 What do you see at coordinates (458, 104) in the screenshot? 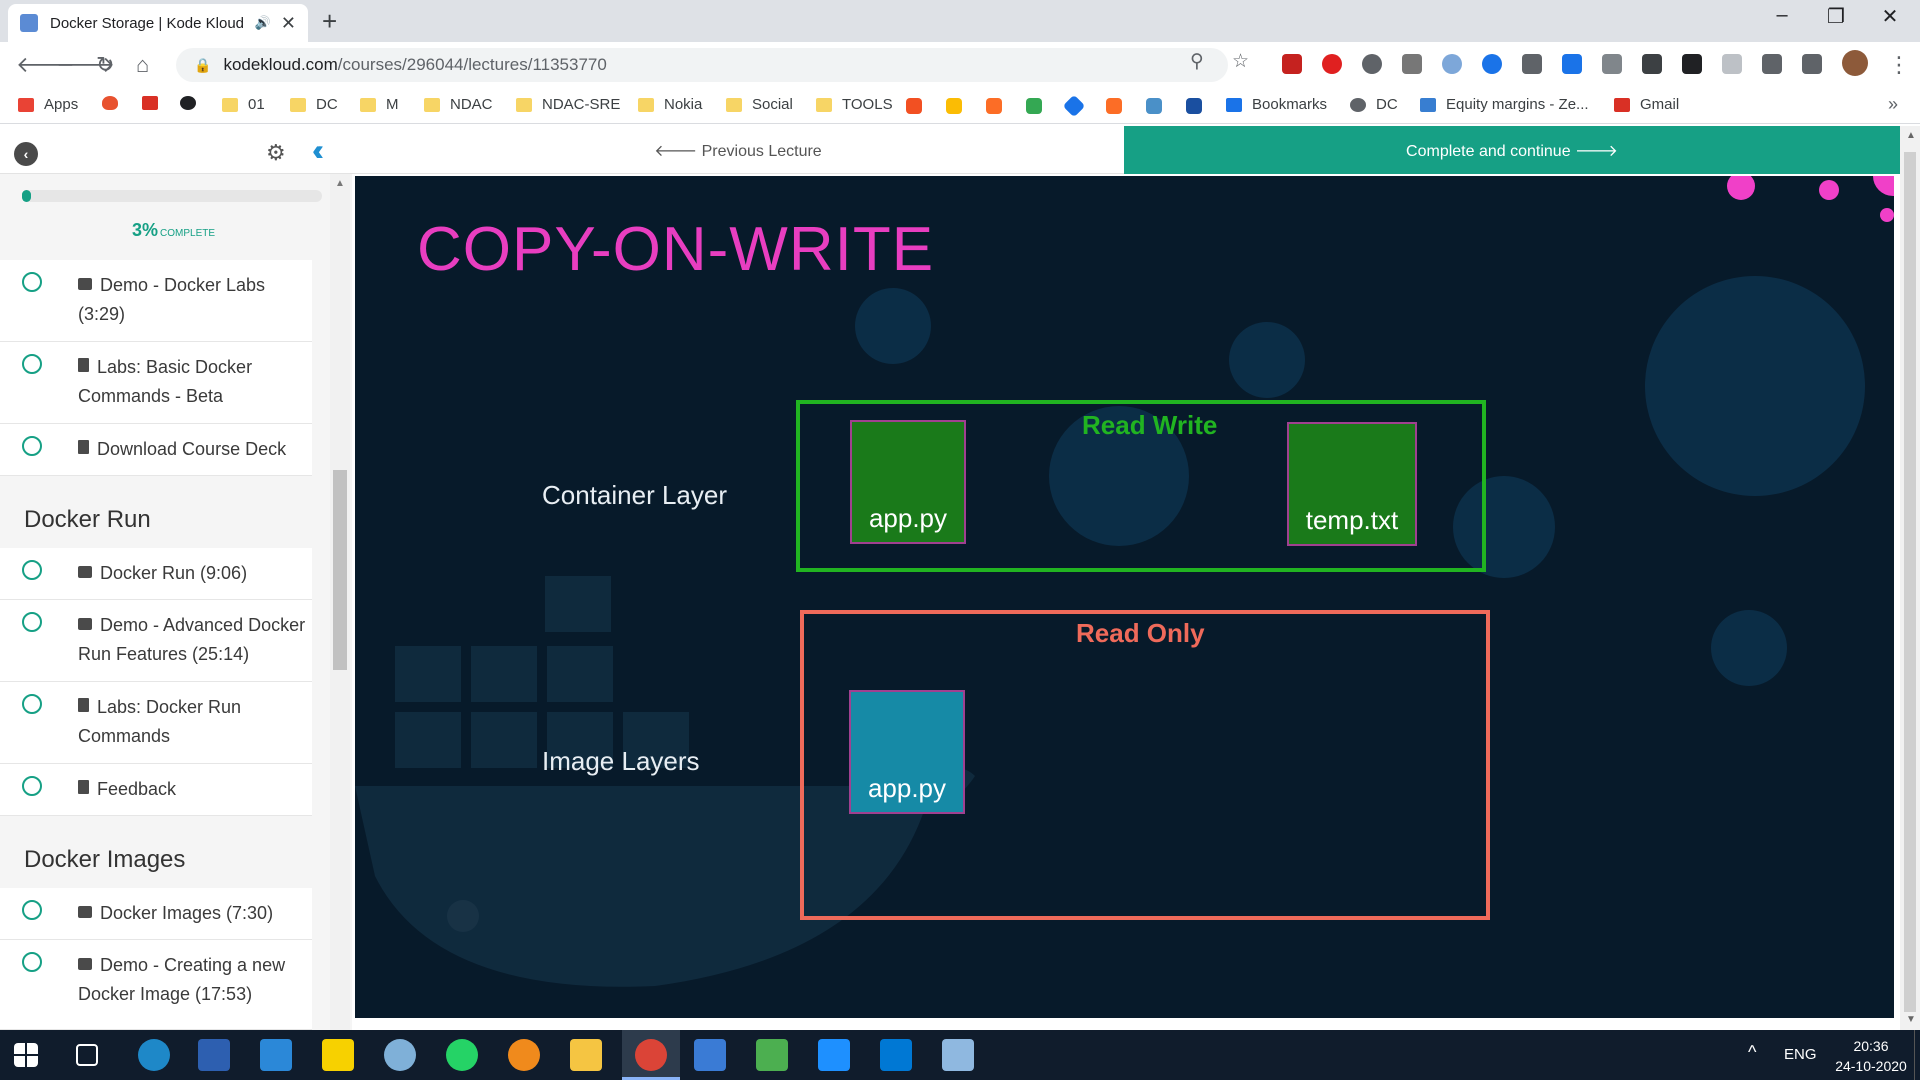
I see `bookmark-folder-ndac: NDAC` at bounding box center [458, 104].